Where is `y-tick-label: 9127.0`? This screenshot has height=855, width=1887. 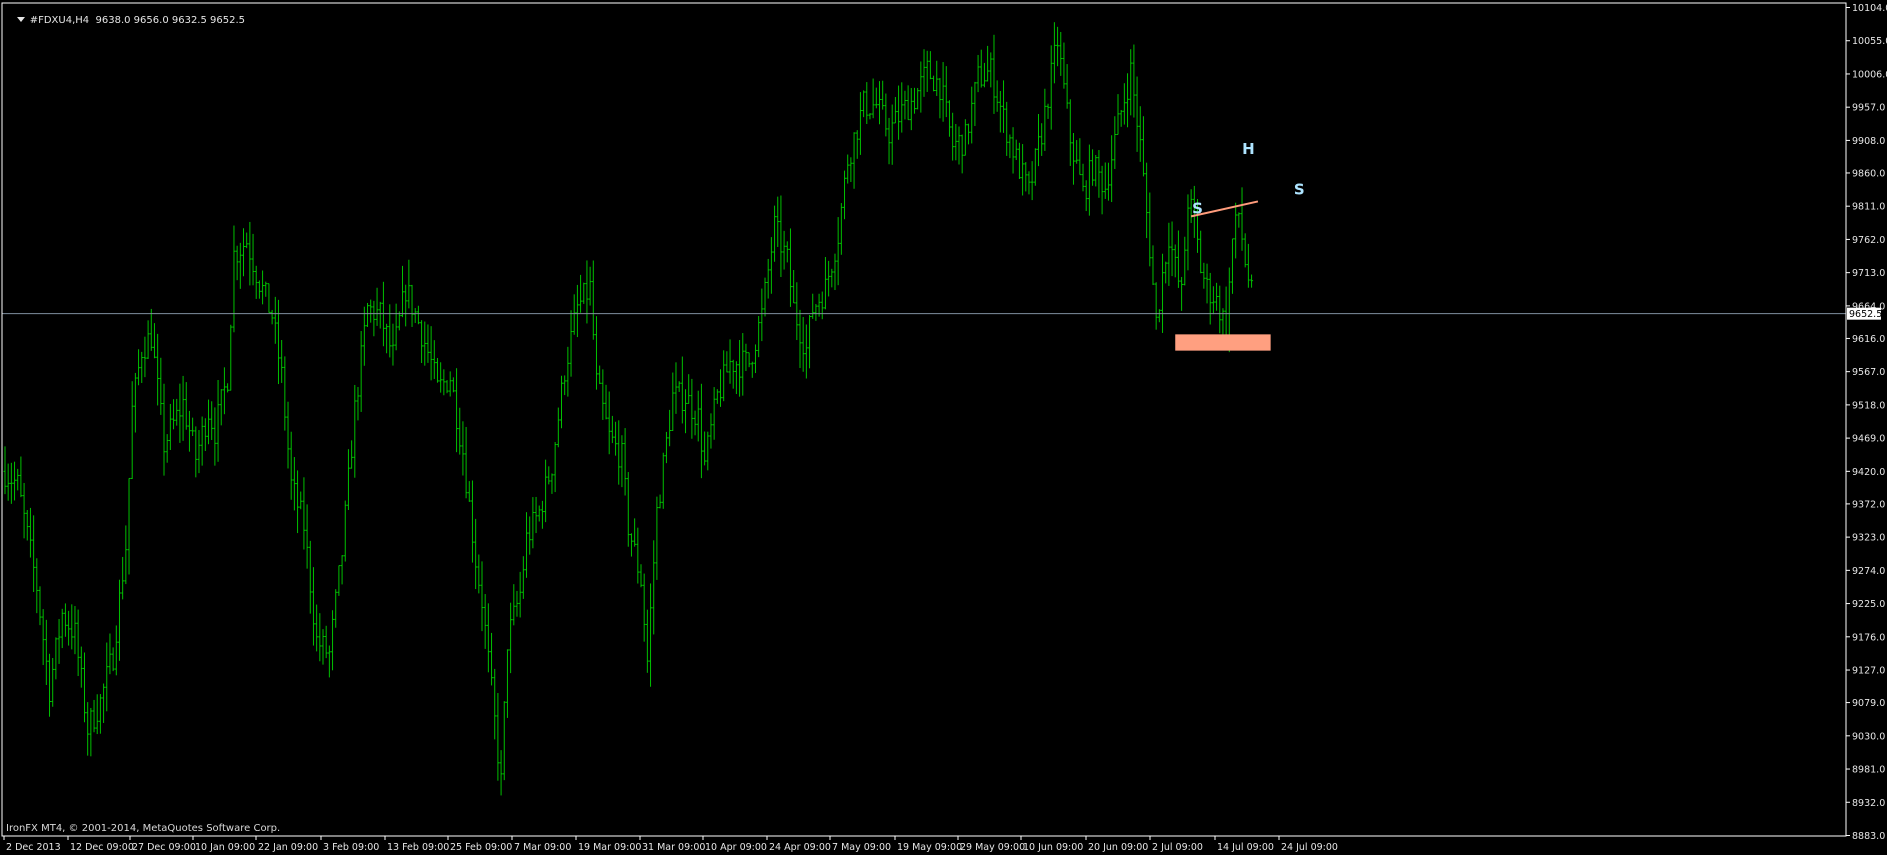 y-tick-label: 9127.0 is located at coordinates (1868, 671).